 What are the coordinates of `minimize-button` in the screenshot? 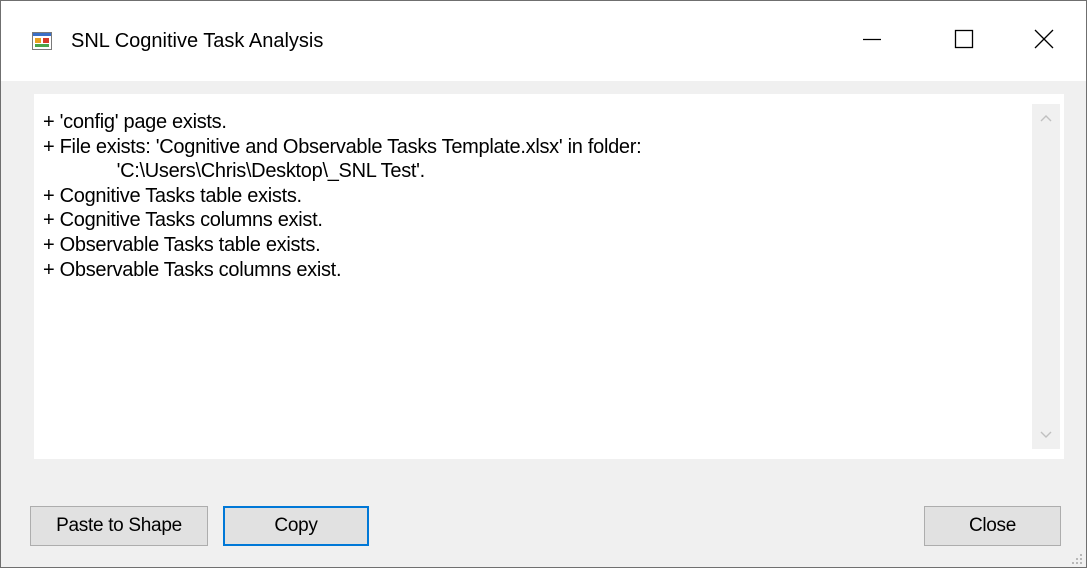 It's located at (872, 41).